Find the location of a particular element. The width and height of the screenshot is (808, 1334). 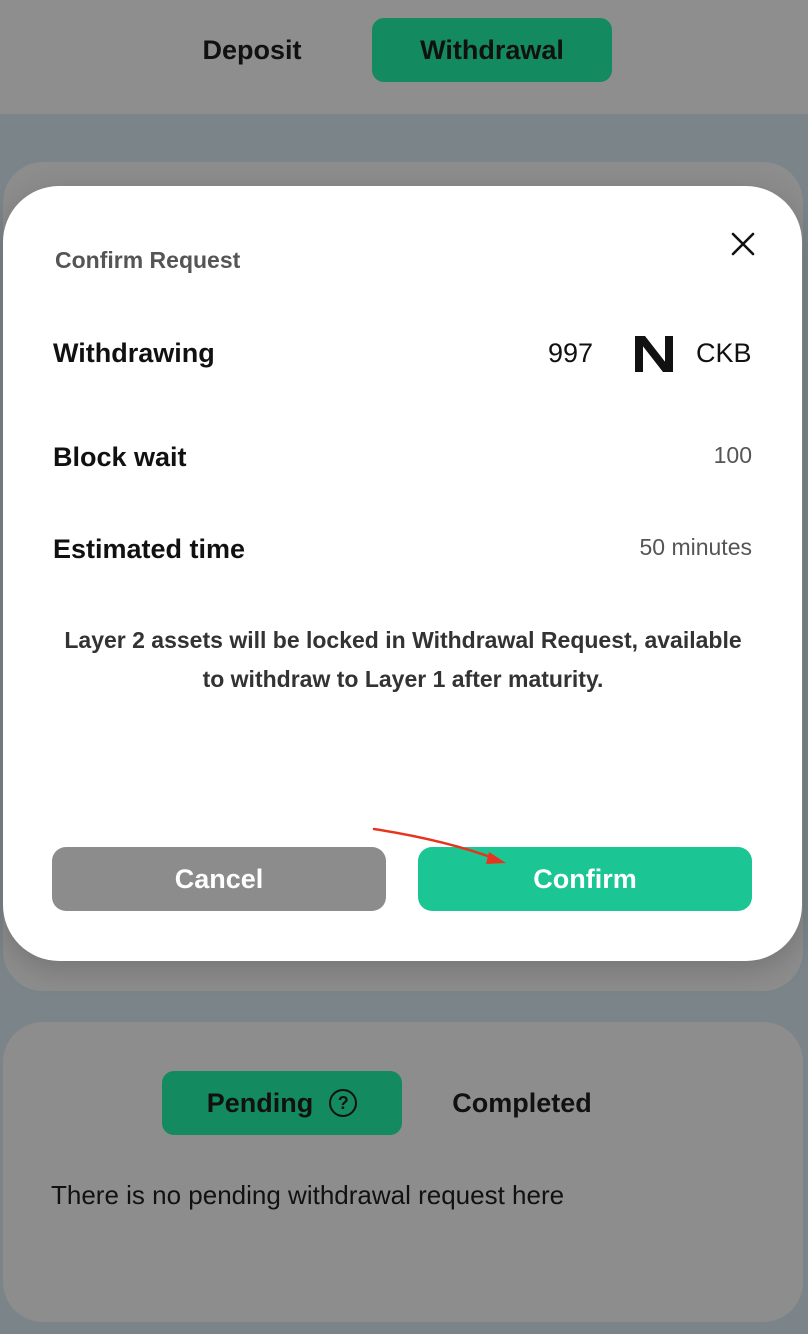

top-bar: Deposit Withdrawal is located at coordinates (404, 57).